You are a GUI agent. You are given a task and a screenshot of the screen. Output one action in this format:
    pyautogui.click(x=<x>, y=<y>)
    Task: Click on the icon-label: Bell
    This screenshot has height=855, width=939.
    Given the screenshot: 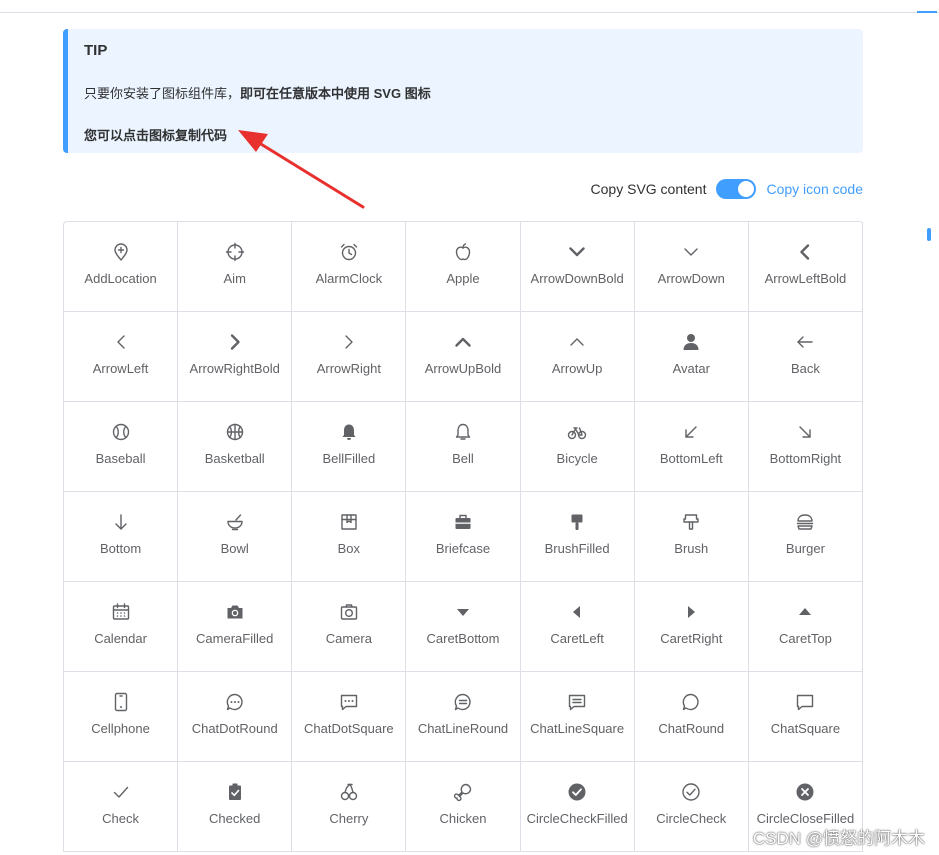 What is the action you would take?
    pyautogui.click(x=463, y=458)
    